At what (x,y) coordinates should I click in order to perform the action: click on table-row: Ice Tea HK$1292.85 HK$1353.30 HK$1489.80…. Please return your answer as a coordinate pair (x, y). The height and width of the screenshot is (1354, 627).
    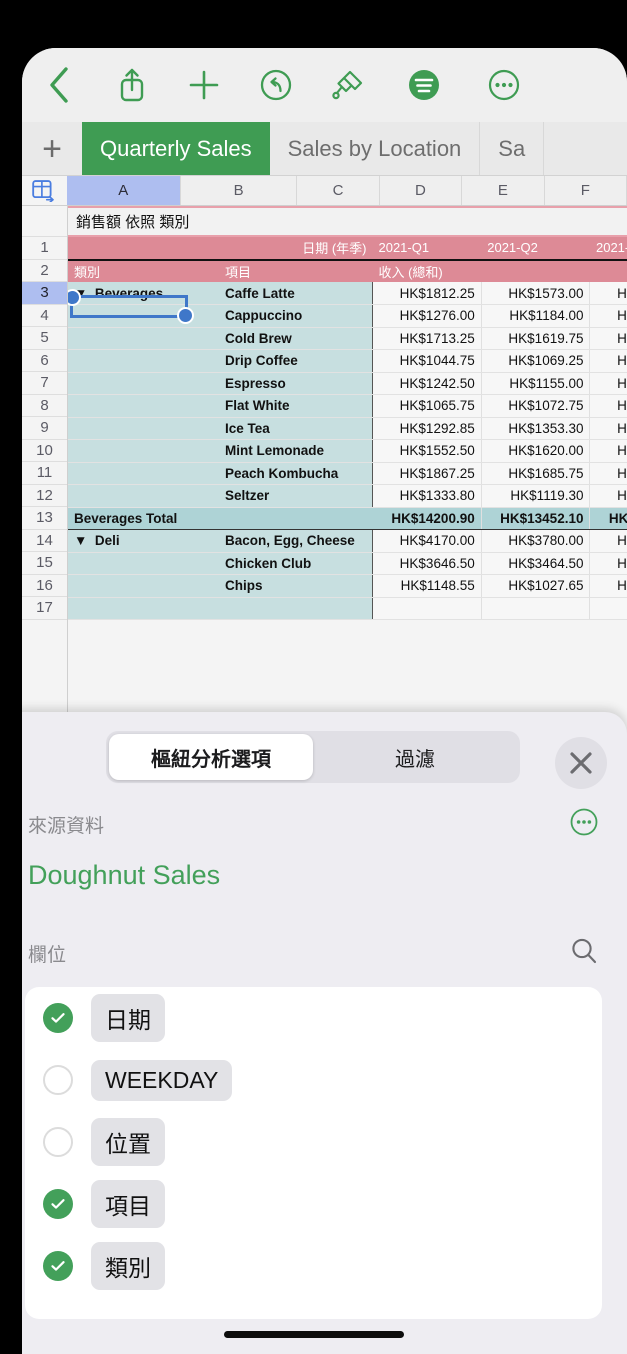
    Looking at the image, I should click on (347, 428).